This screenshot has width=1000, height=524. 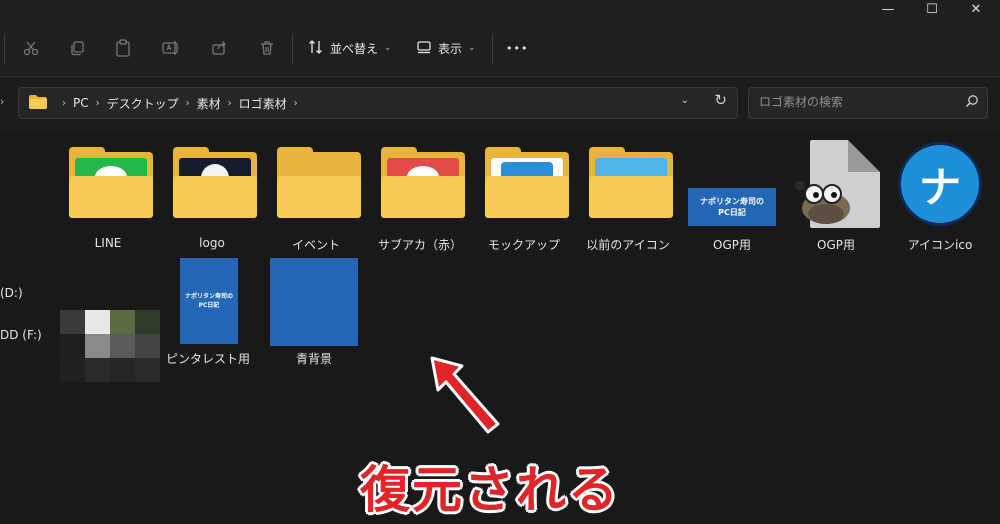 I want to click on list-item: 青背景, so click(x=314, y=312).